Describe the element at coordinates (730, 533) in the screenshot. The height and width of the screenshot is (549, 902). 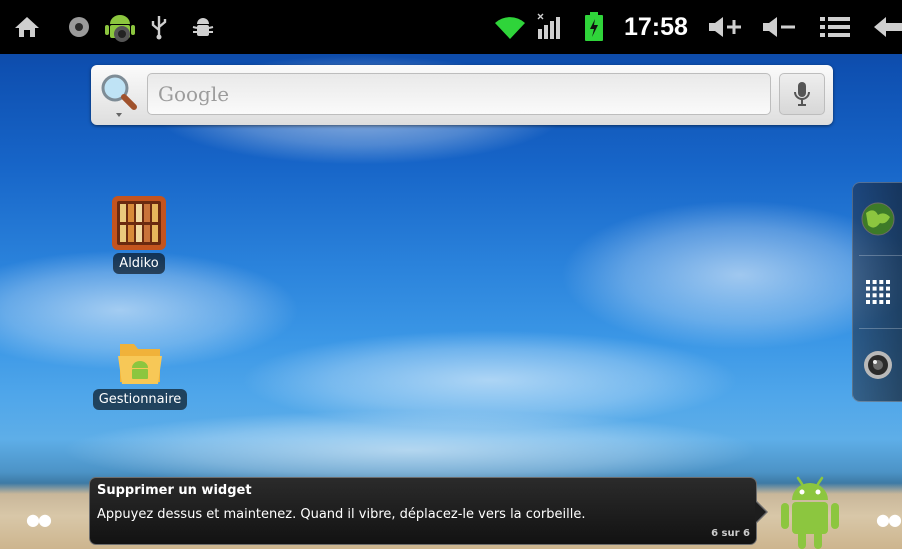
I see `tip-counter: 6 sur 6` at that location.